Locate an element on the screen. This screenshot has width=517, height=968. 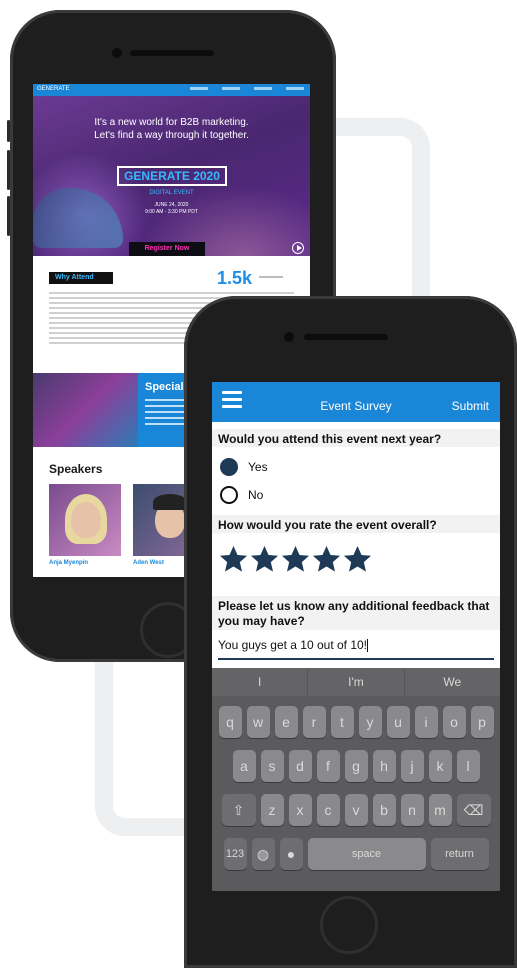
option-label: Yes is located at coordinates (258, 467).